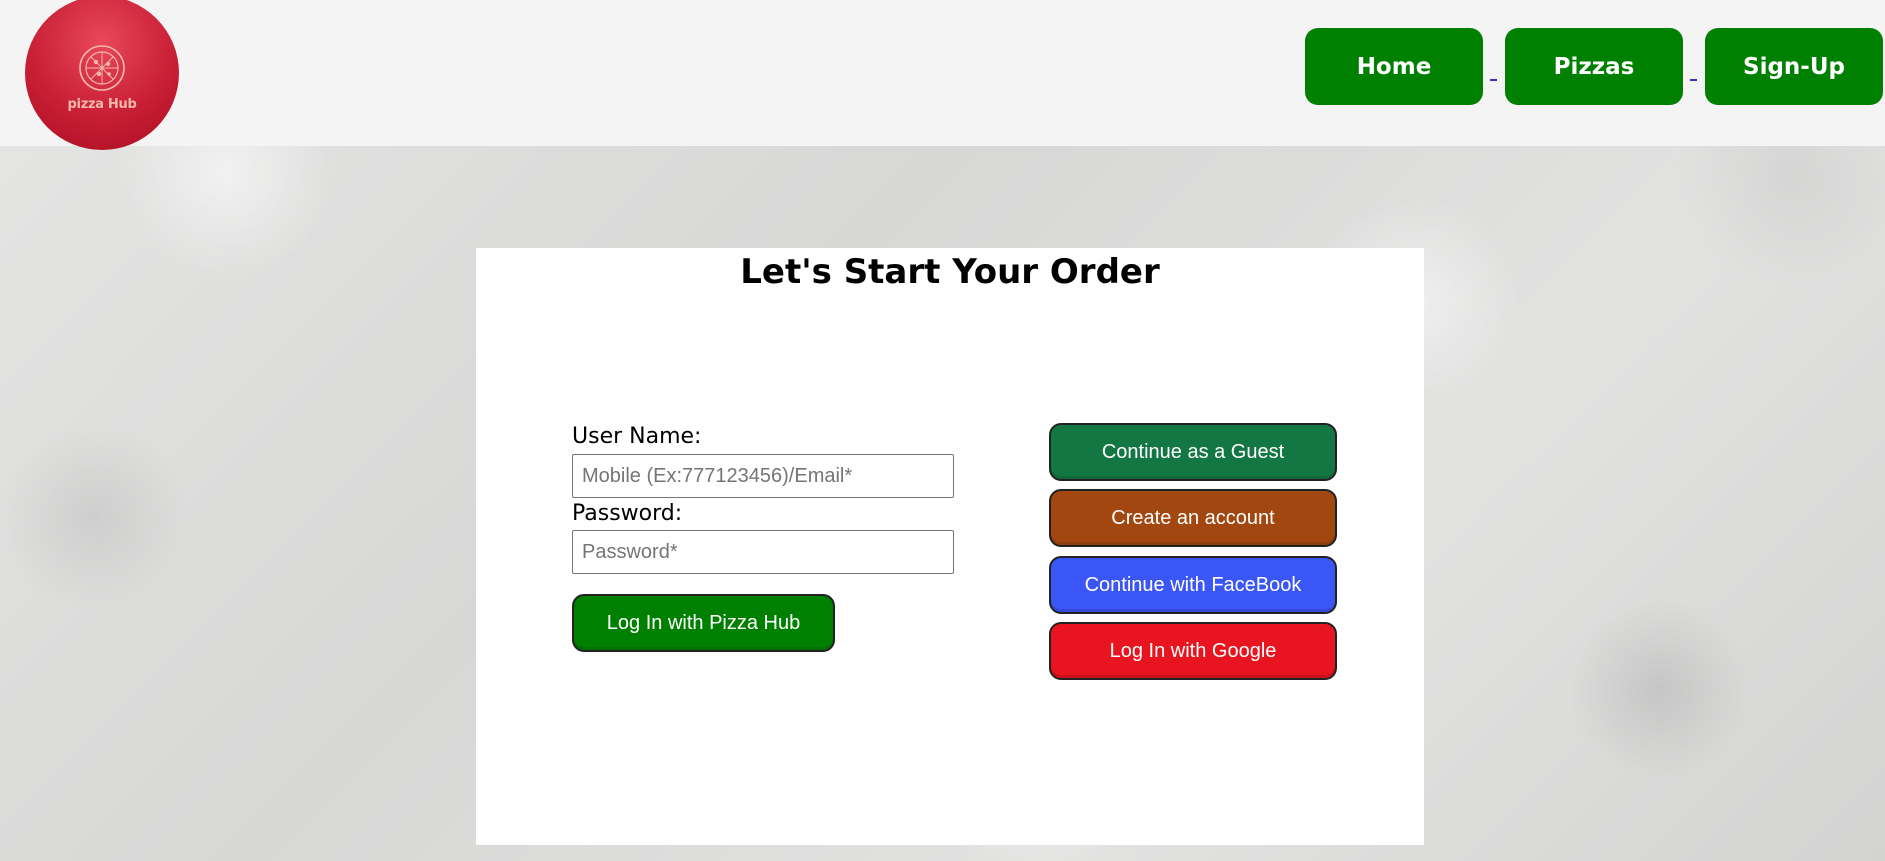  I want to click on username-input, so click(763, 476).